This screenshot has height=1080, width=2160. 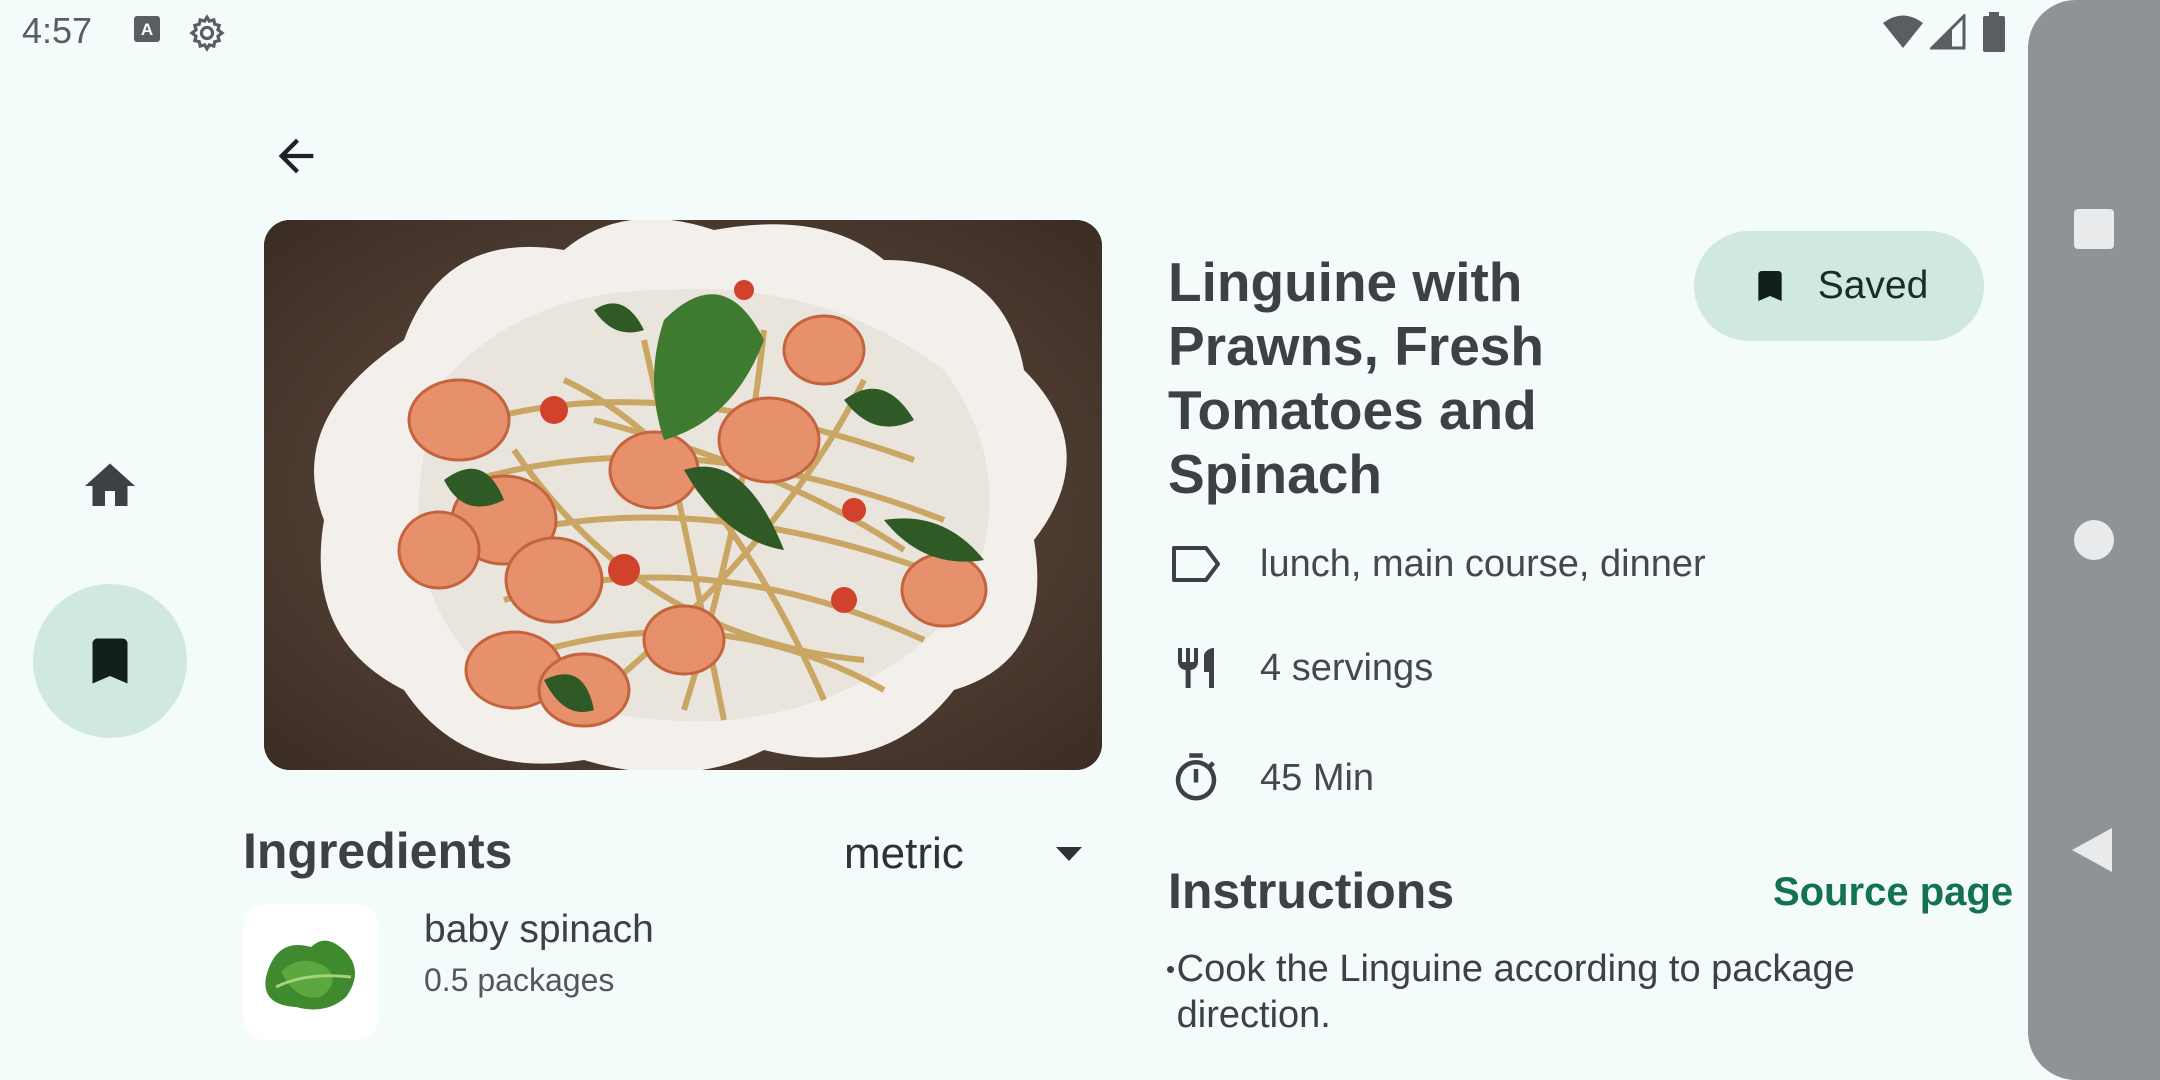 What do you see at coordinates (1347, 667) in the screenshot?
I see `servings-text: 4 servings` at bounding box center [1347, 667].